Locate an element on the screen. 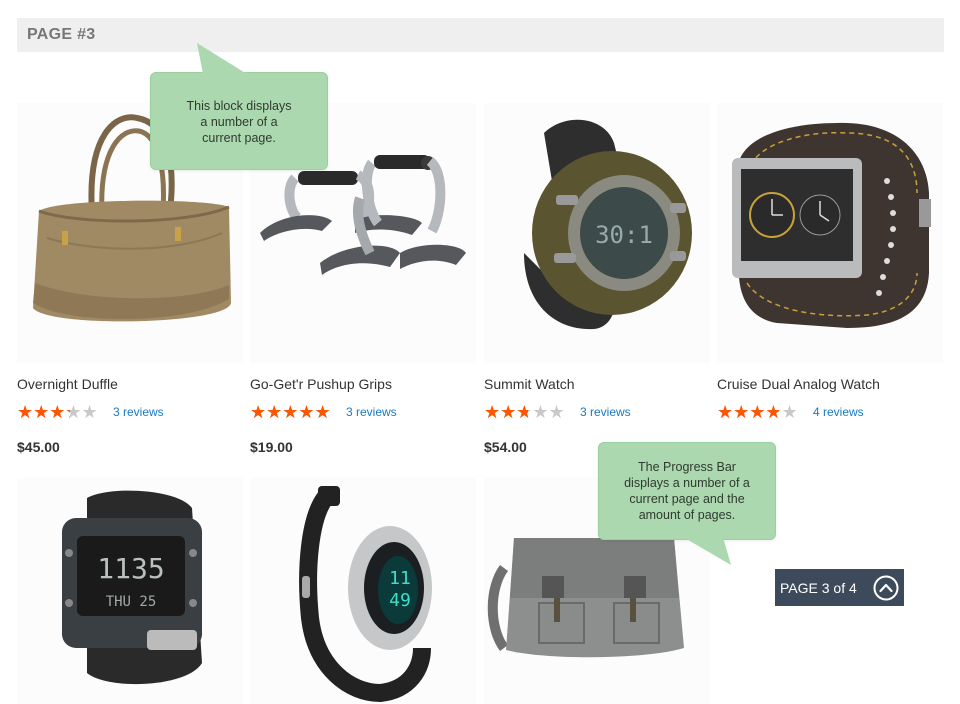  watch-hour-text: 11 is located at coordinates (400, 578).